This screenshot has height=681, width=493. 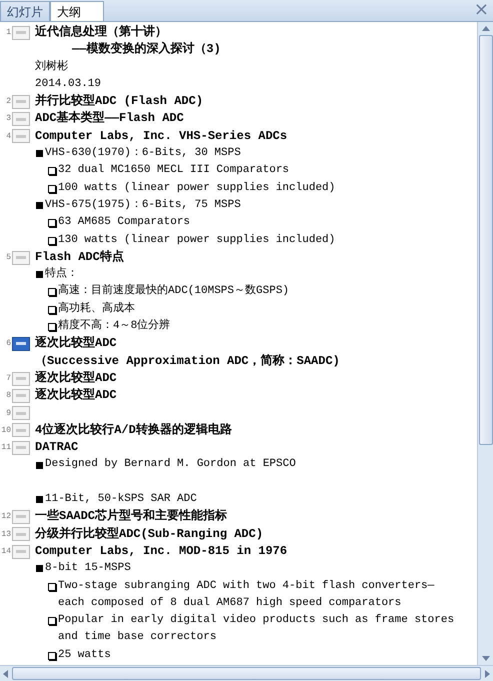 I want to click on vertical-scrollbar, so click(x=485, y=343).